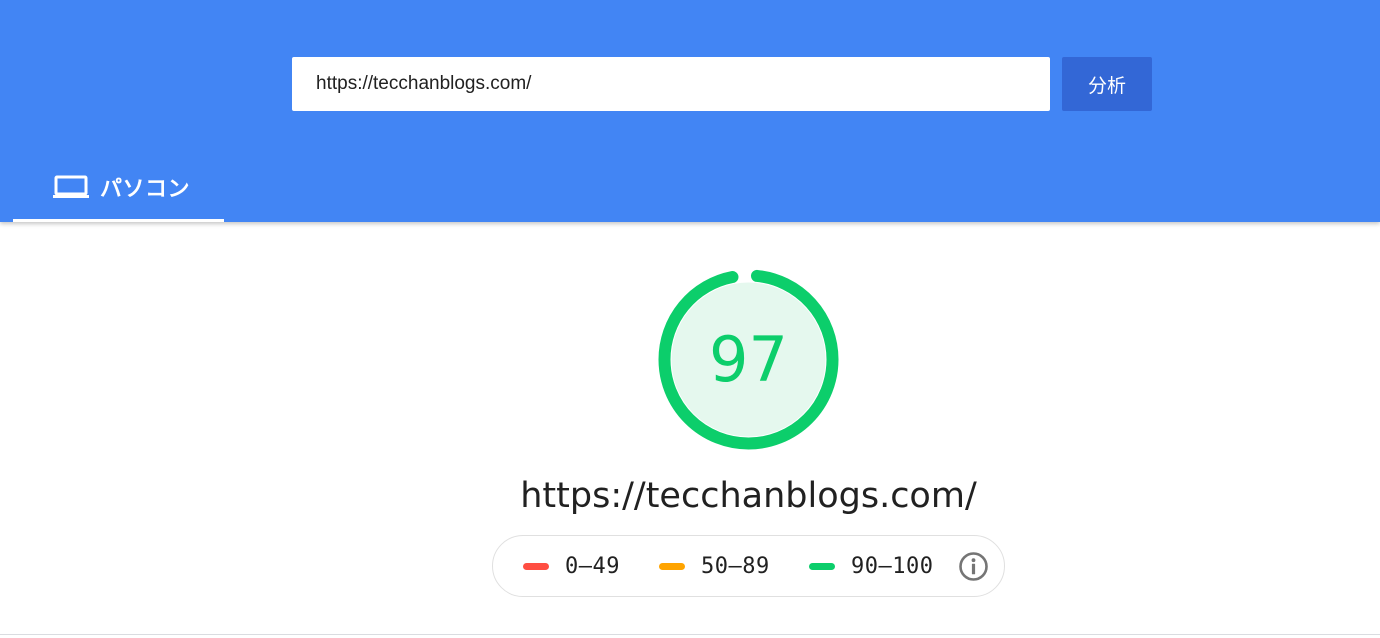 This screenshot has width=1380, height=638. Describe the element at coordinates (690, 634) in the screenshot. I see `section-divider` at that location.